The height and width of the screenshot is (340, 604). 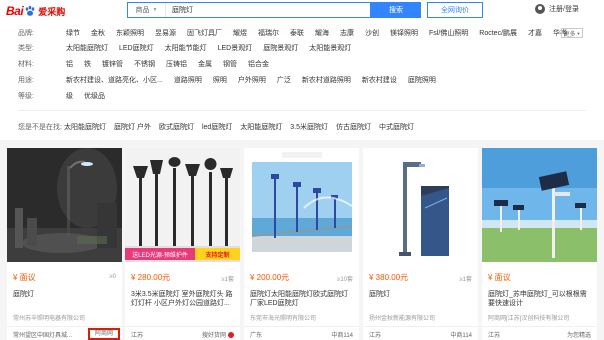 What do you see at coordinates (204, 33) in the screenshot?
I see `filter-option: 固飞灯具厂` at bounding box center [204, 33].